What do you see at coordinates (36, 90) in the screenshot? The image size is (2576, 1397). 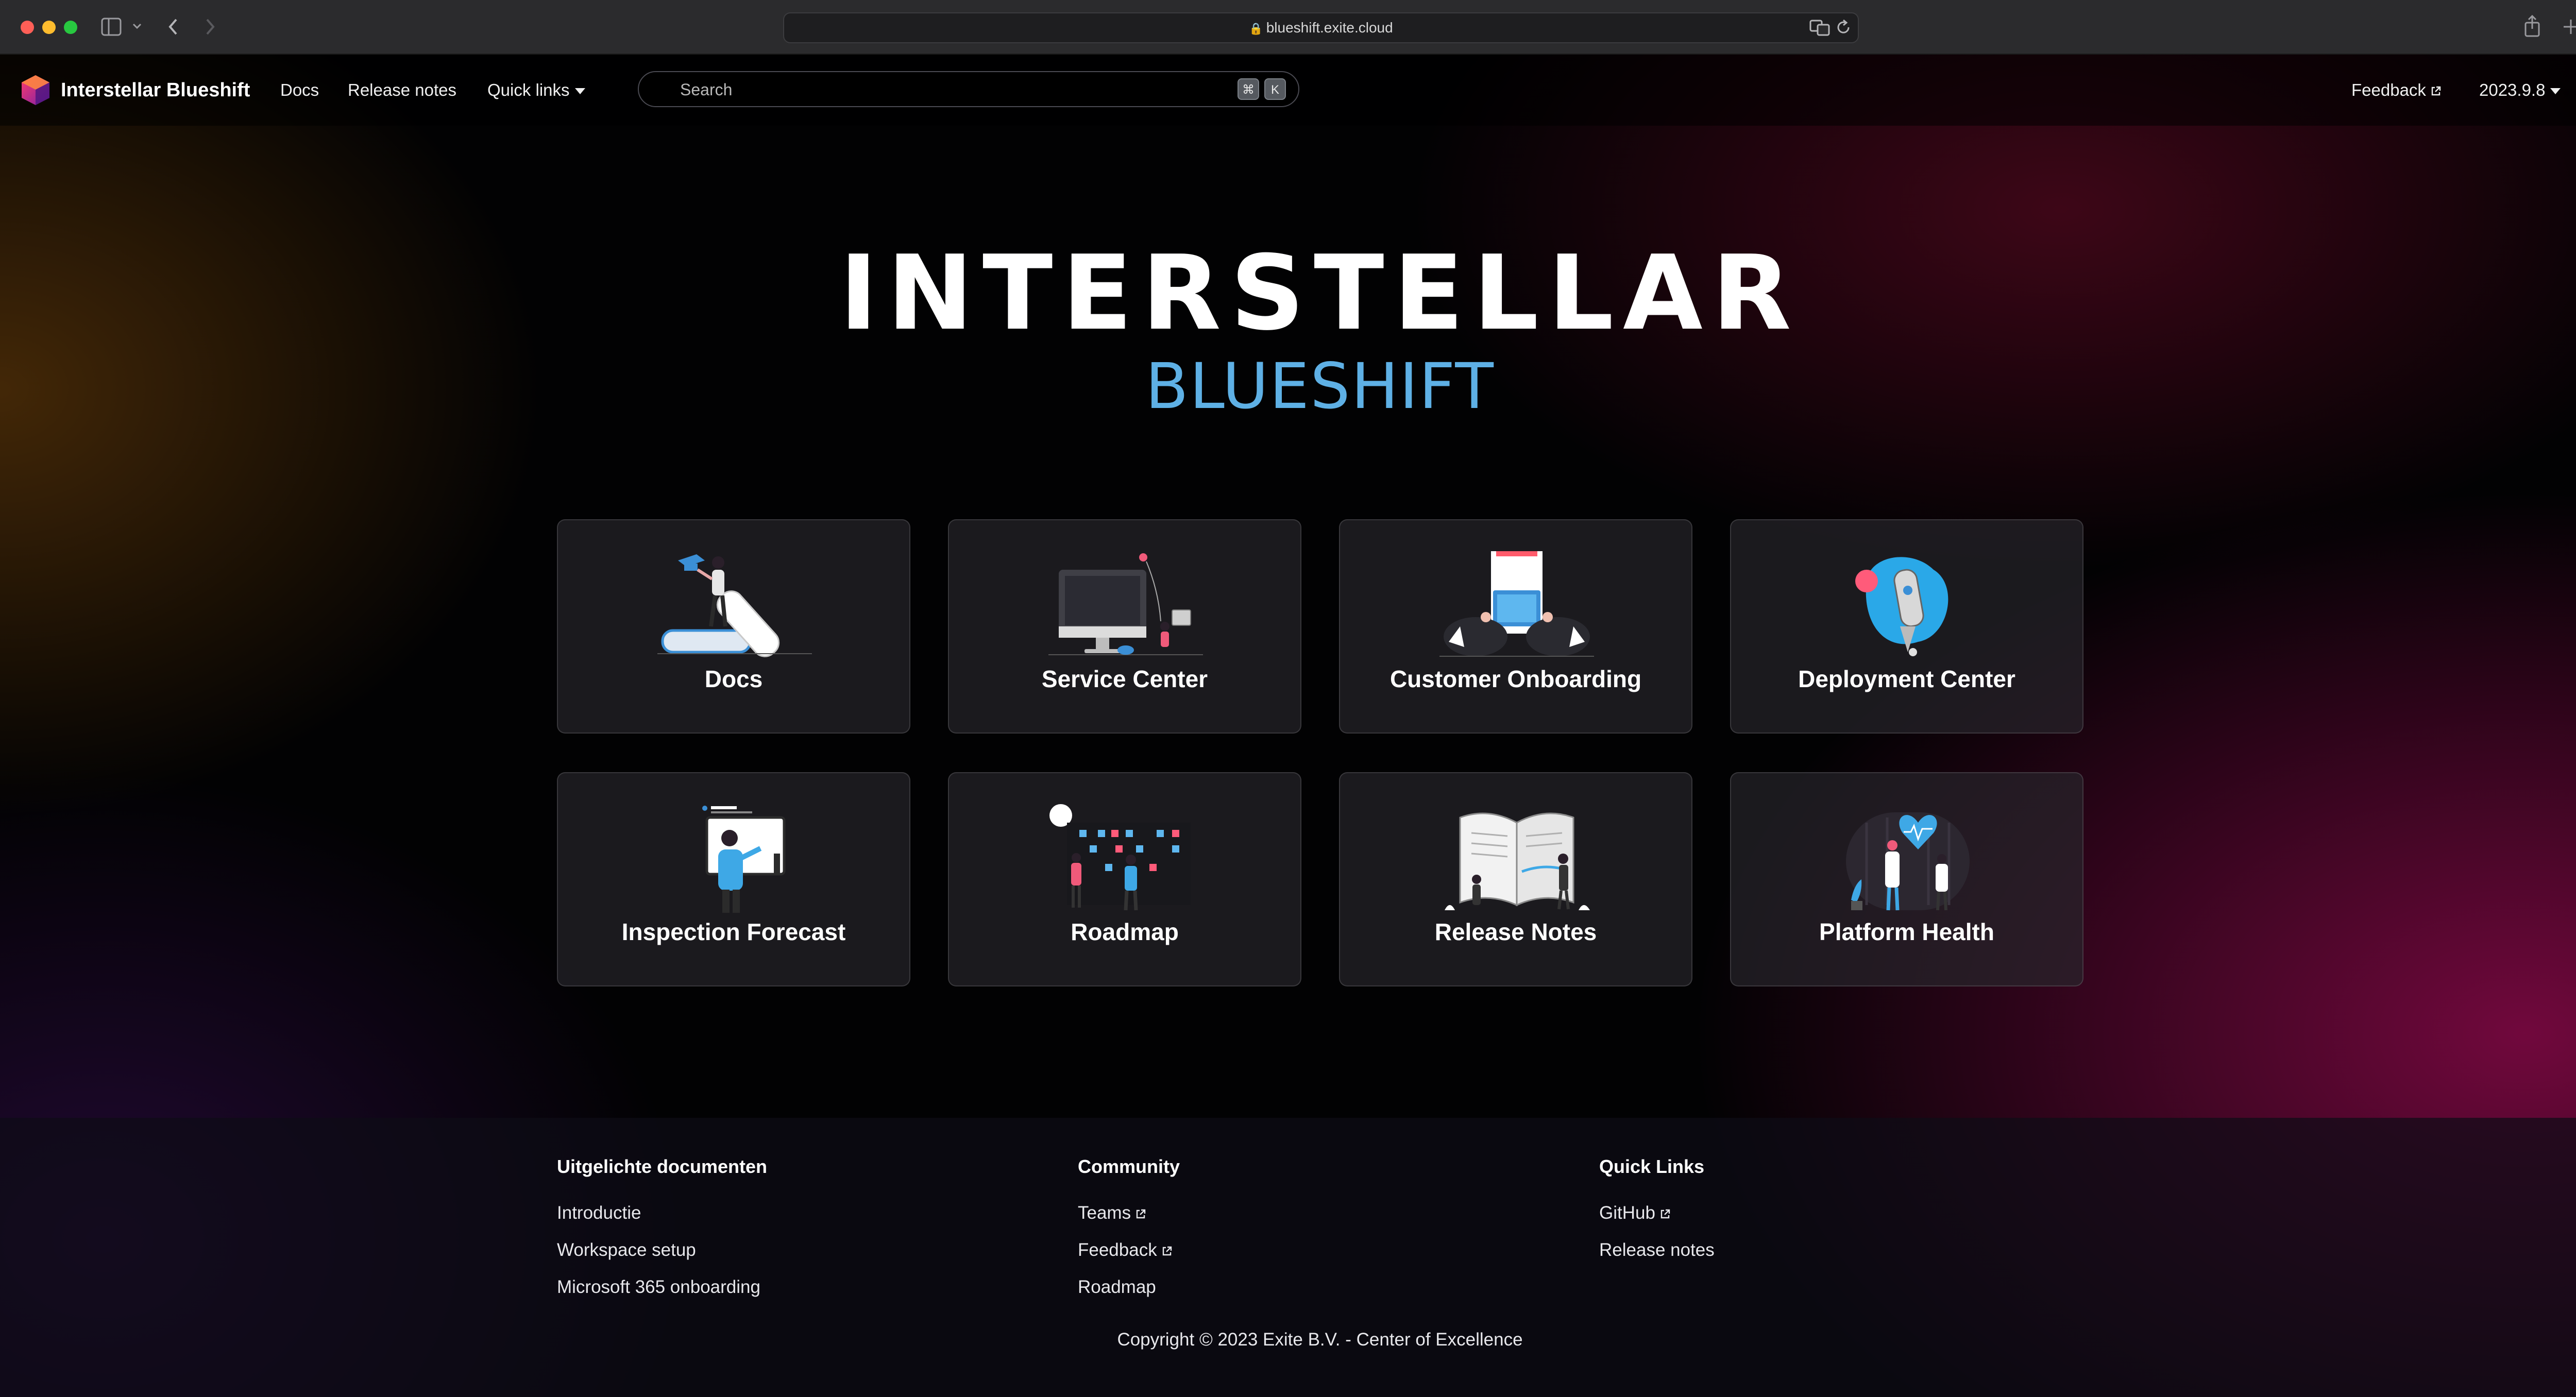 I see `interstellar-logo-icon` at bounding box center [36, 90].